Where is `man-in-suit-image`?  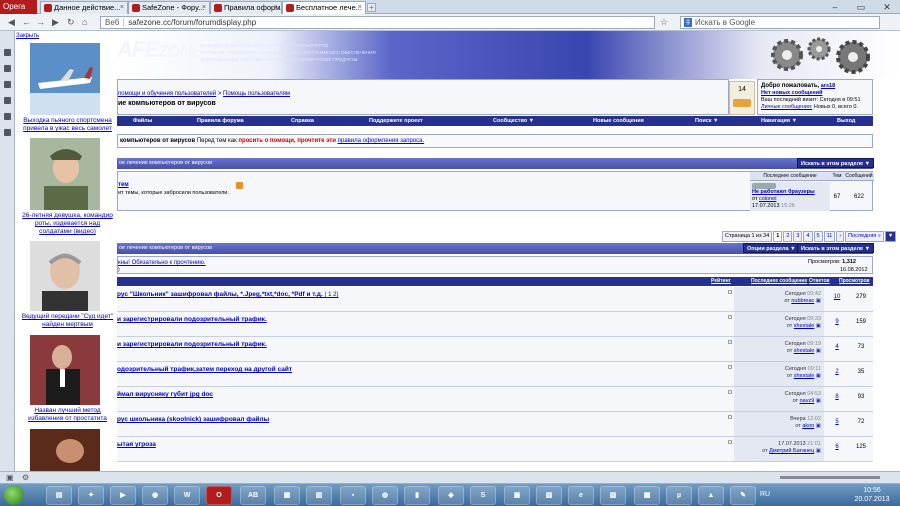
man-in-suit-image is located at coordinates (65, 370).